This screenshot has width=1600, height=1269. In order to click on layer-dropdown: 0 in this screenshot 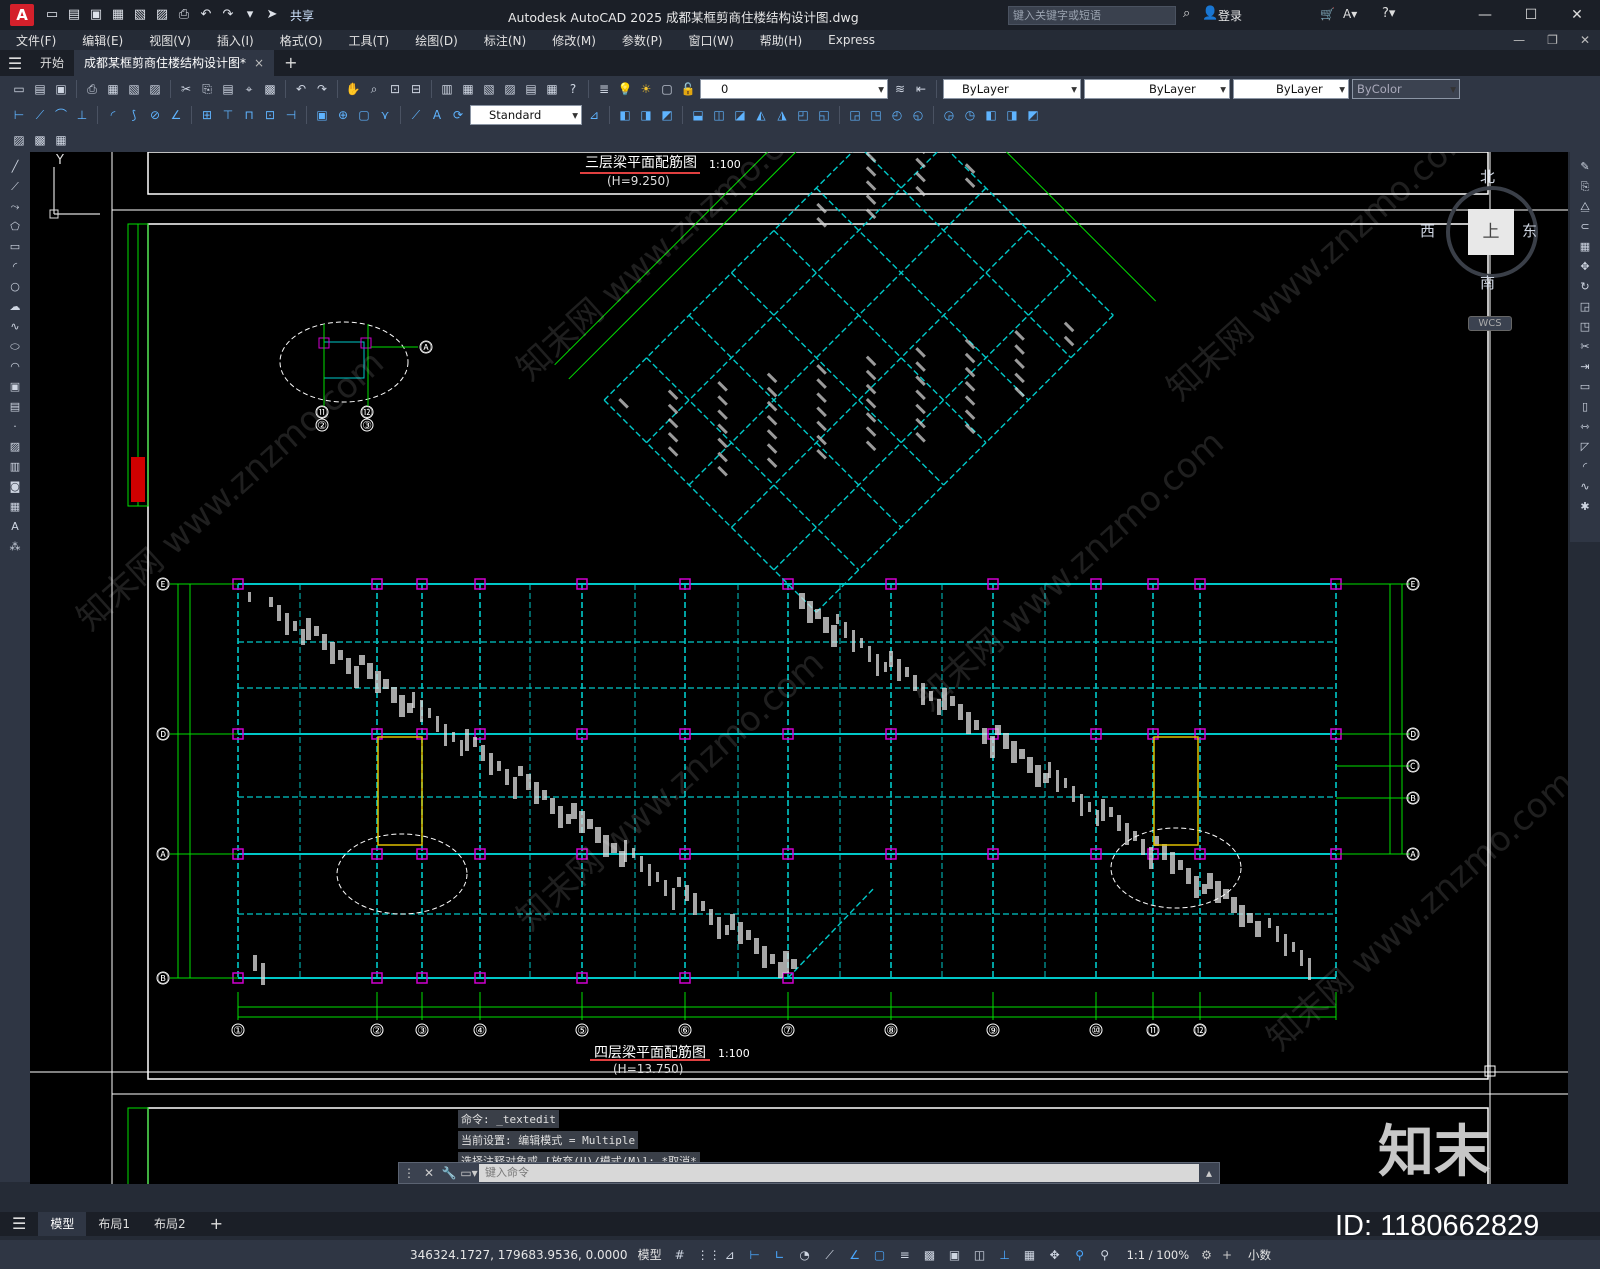, I will do `click(794, 89)`.